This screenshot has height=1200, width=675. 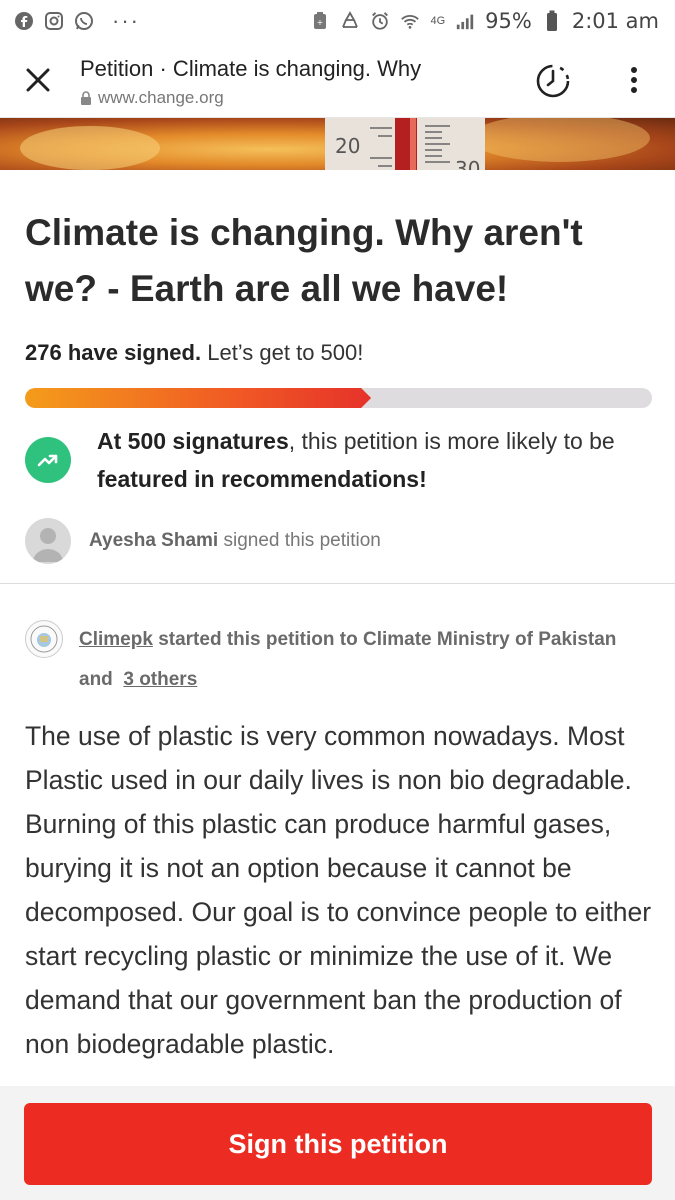 I want to click on thermometer-image: 20 30, so click(x=335, y=144).